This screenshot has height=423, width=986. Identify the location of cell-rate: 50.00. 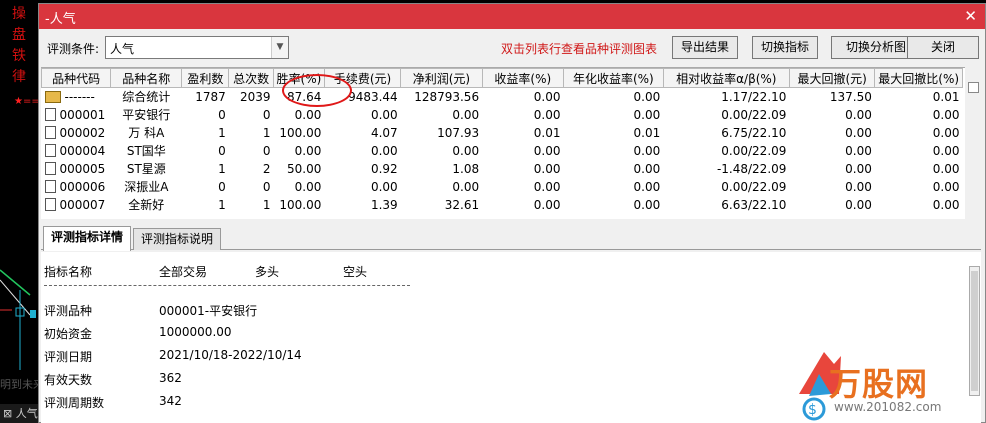
(304, 168).